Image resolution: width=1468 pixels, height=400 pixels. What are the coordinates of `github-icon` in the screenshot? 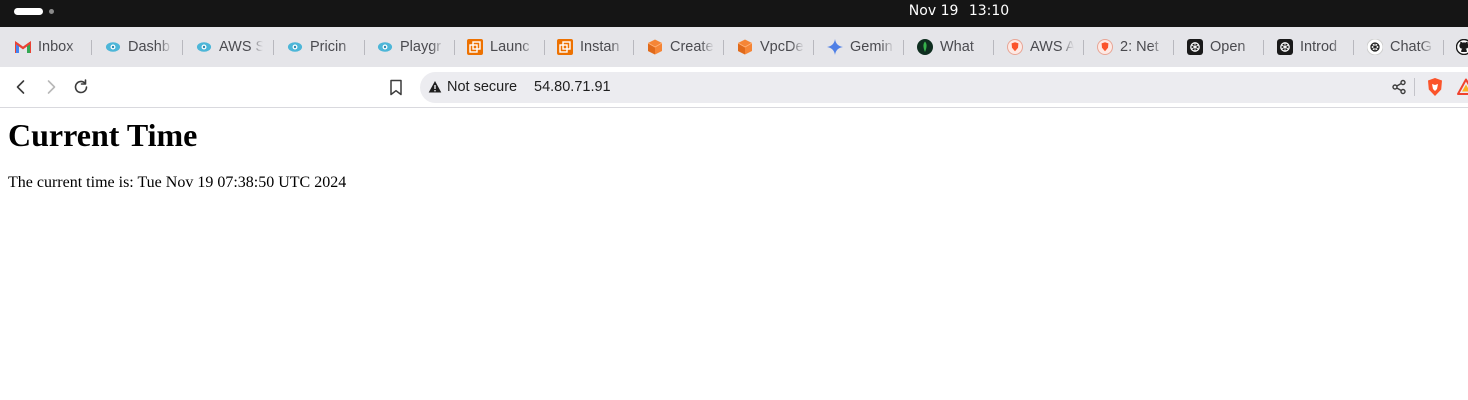 It's located at (1462, 47).